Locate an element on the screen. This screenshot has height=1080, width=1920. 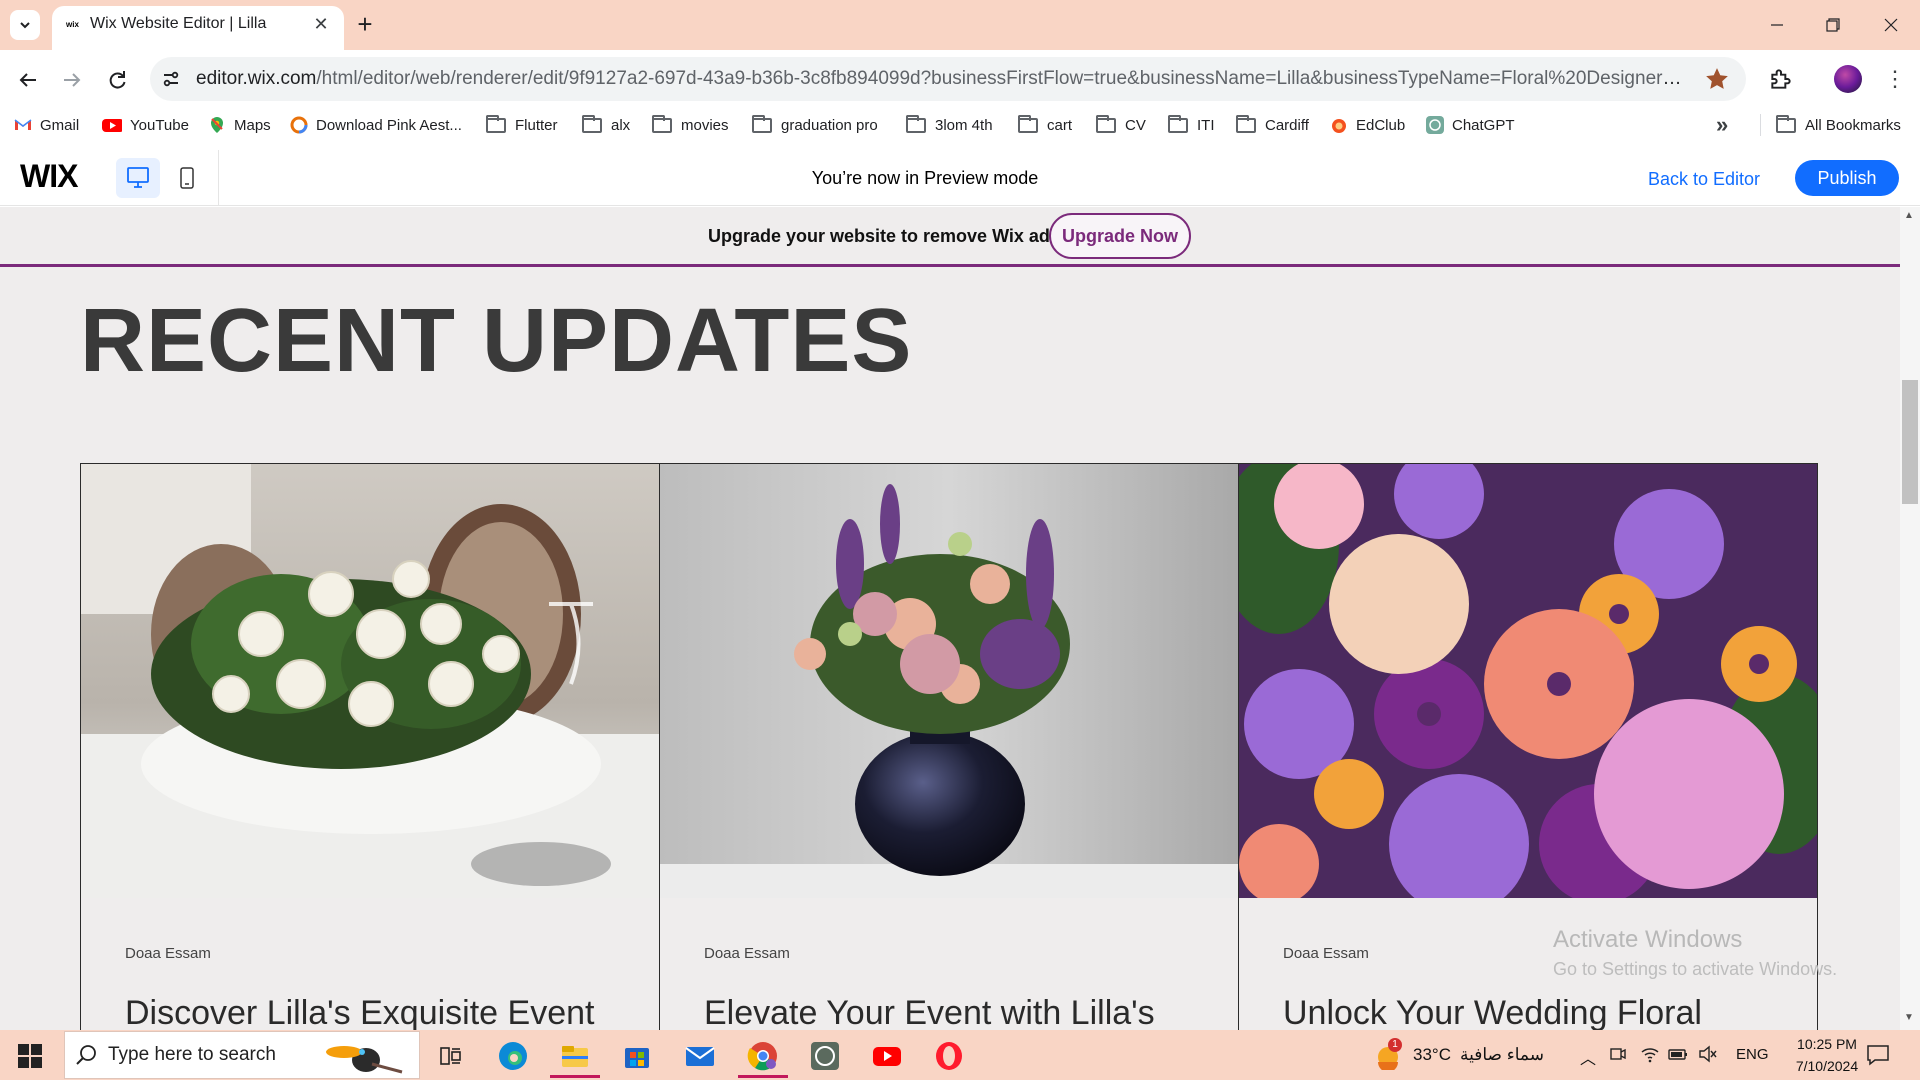
volume-muted-icon is located at coordinates (1708, 1054).